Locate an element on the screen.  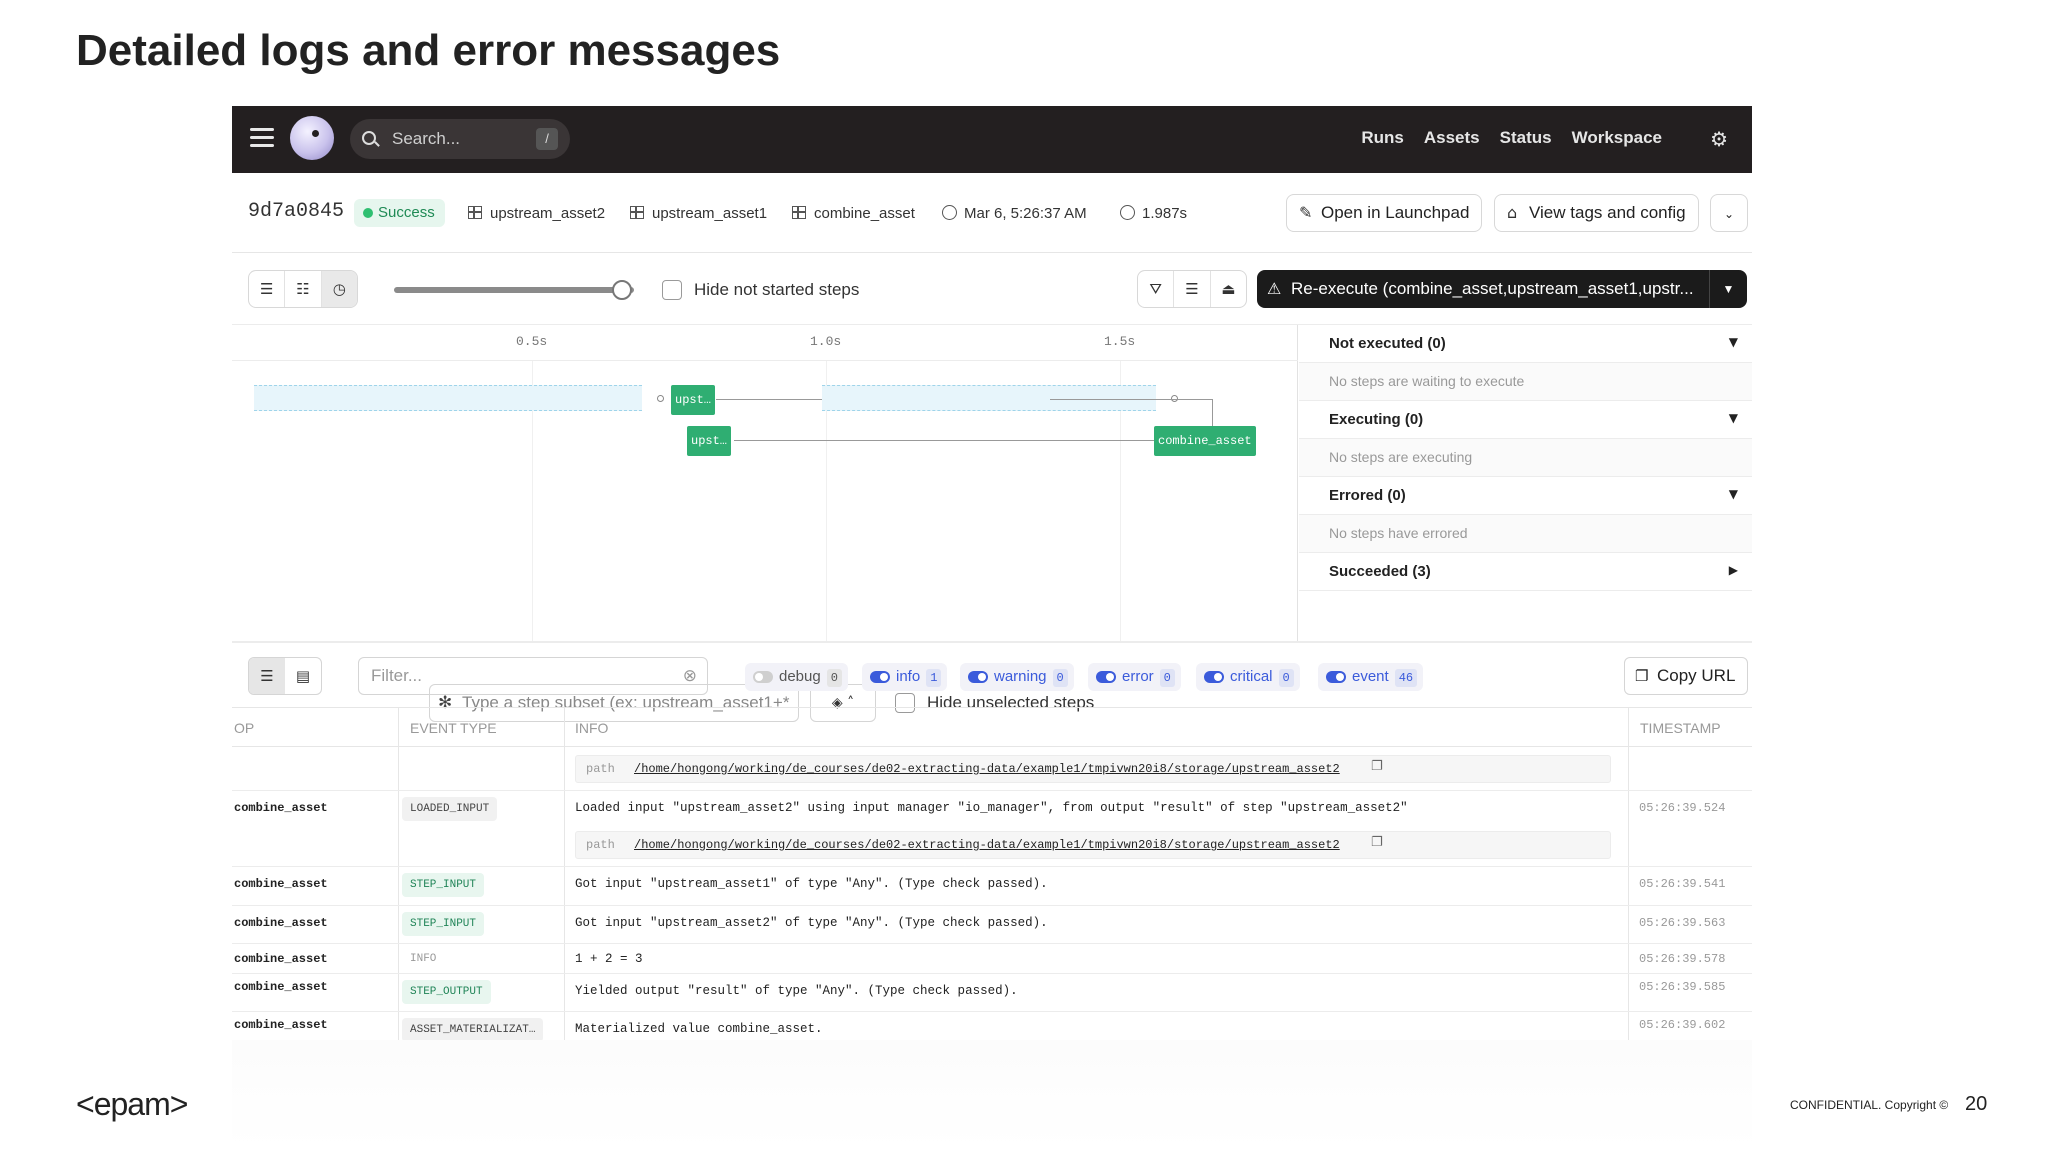
event-type-badge: STEP_INPUT is located at coordinates (443, 885).